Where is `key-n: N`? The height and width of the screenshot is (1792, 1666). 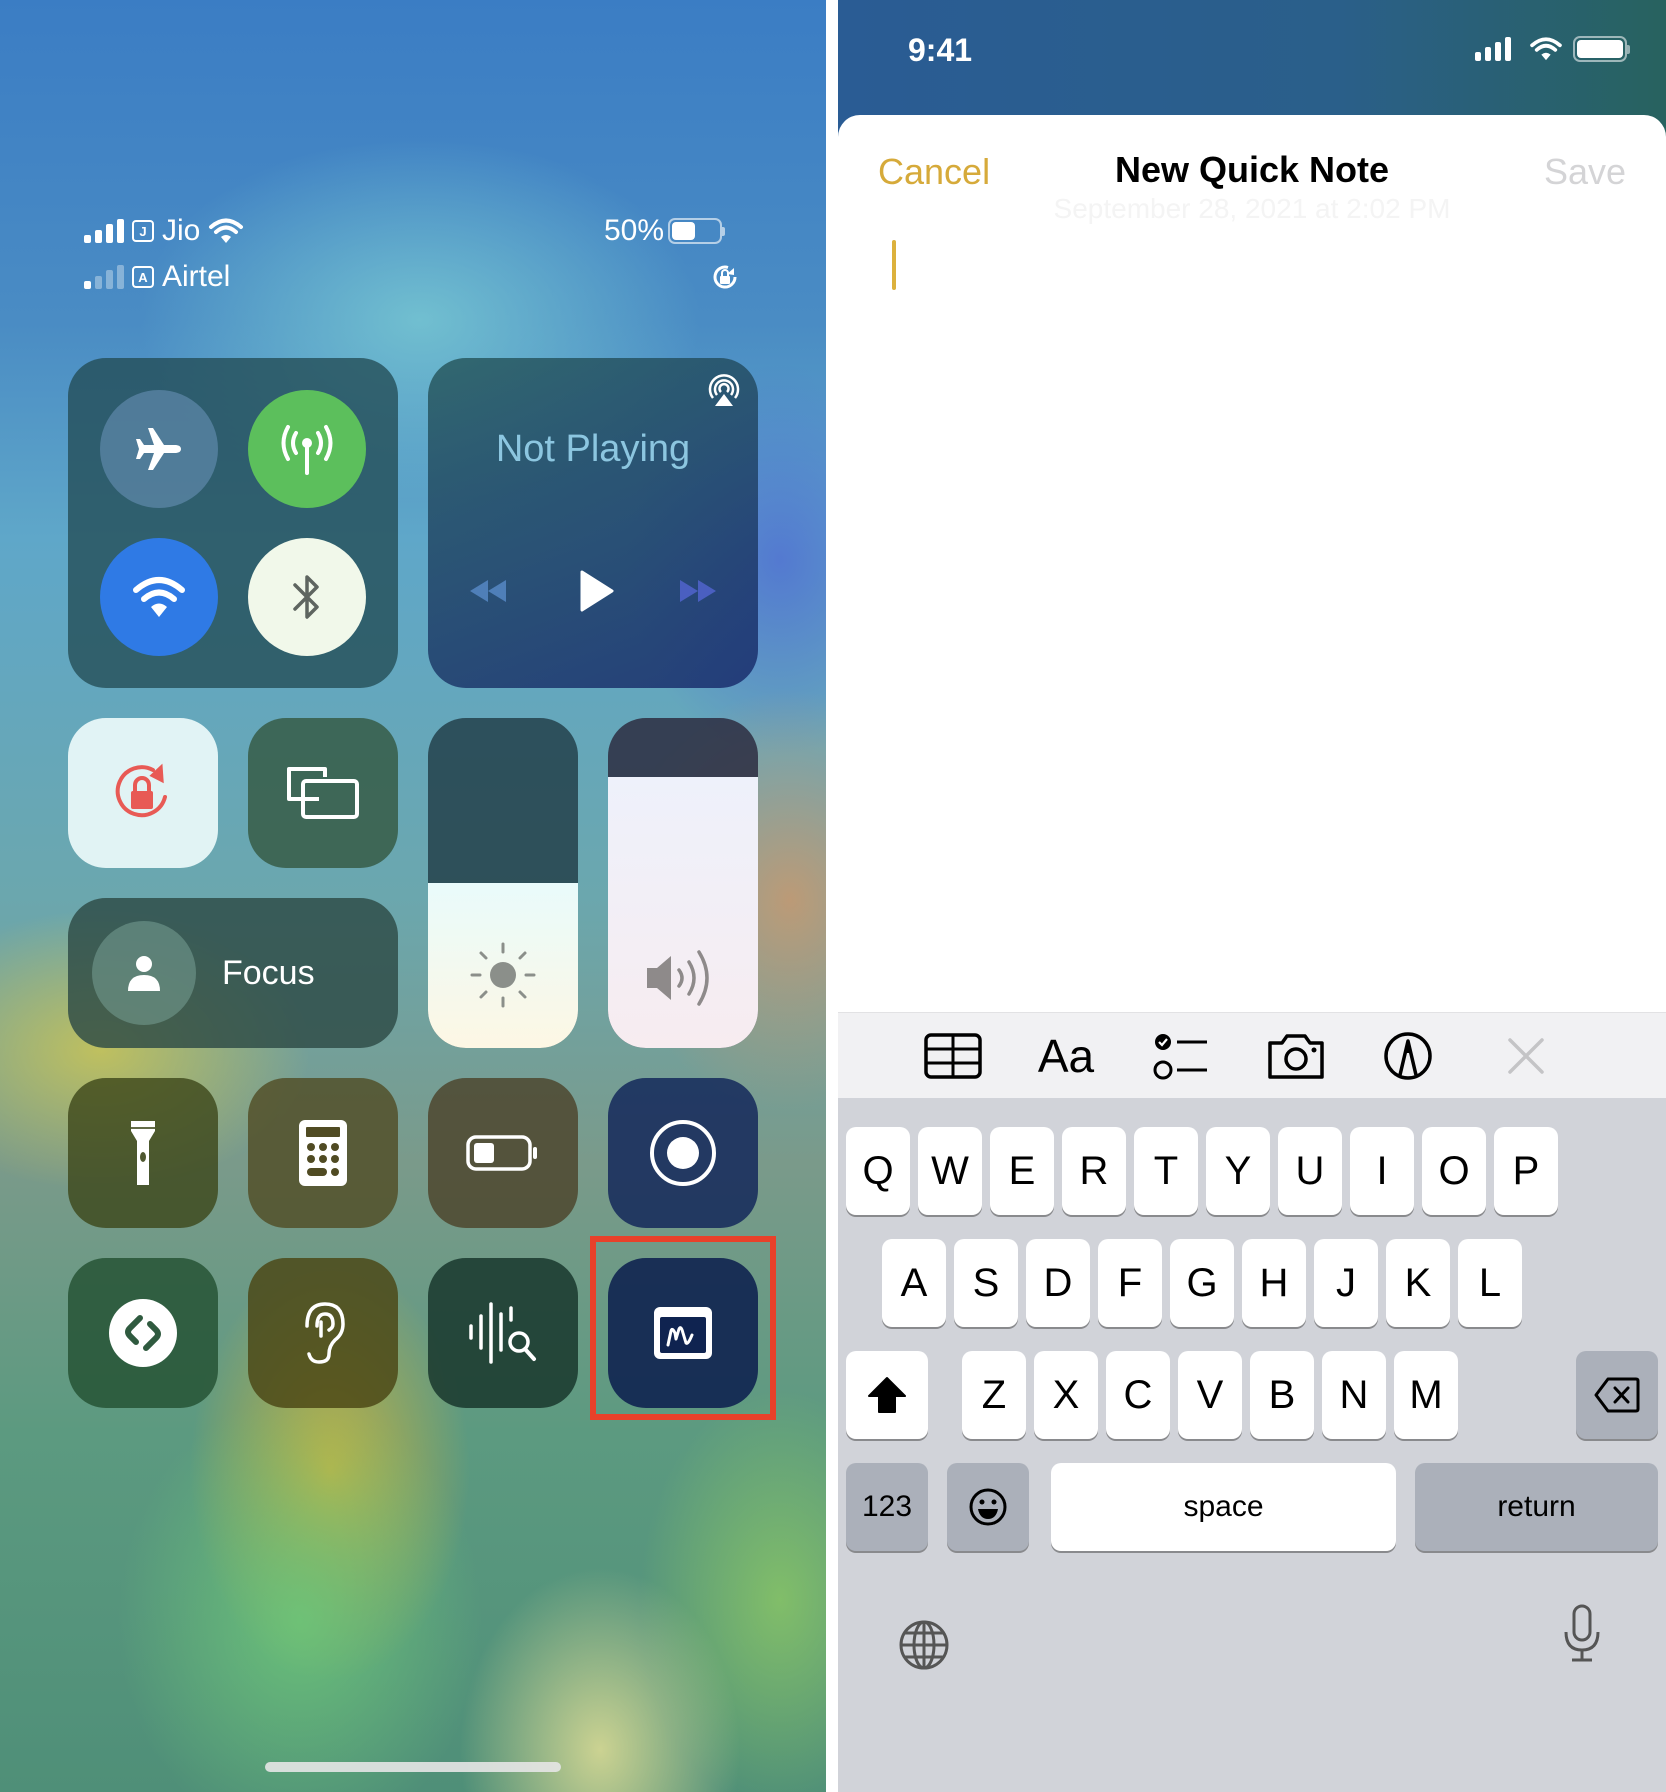
key-n: N is located at coordinates (1354, 1395).